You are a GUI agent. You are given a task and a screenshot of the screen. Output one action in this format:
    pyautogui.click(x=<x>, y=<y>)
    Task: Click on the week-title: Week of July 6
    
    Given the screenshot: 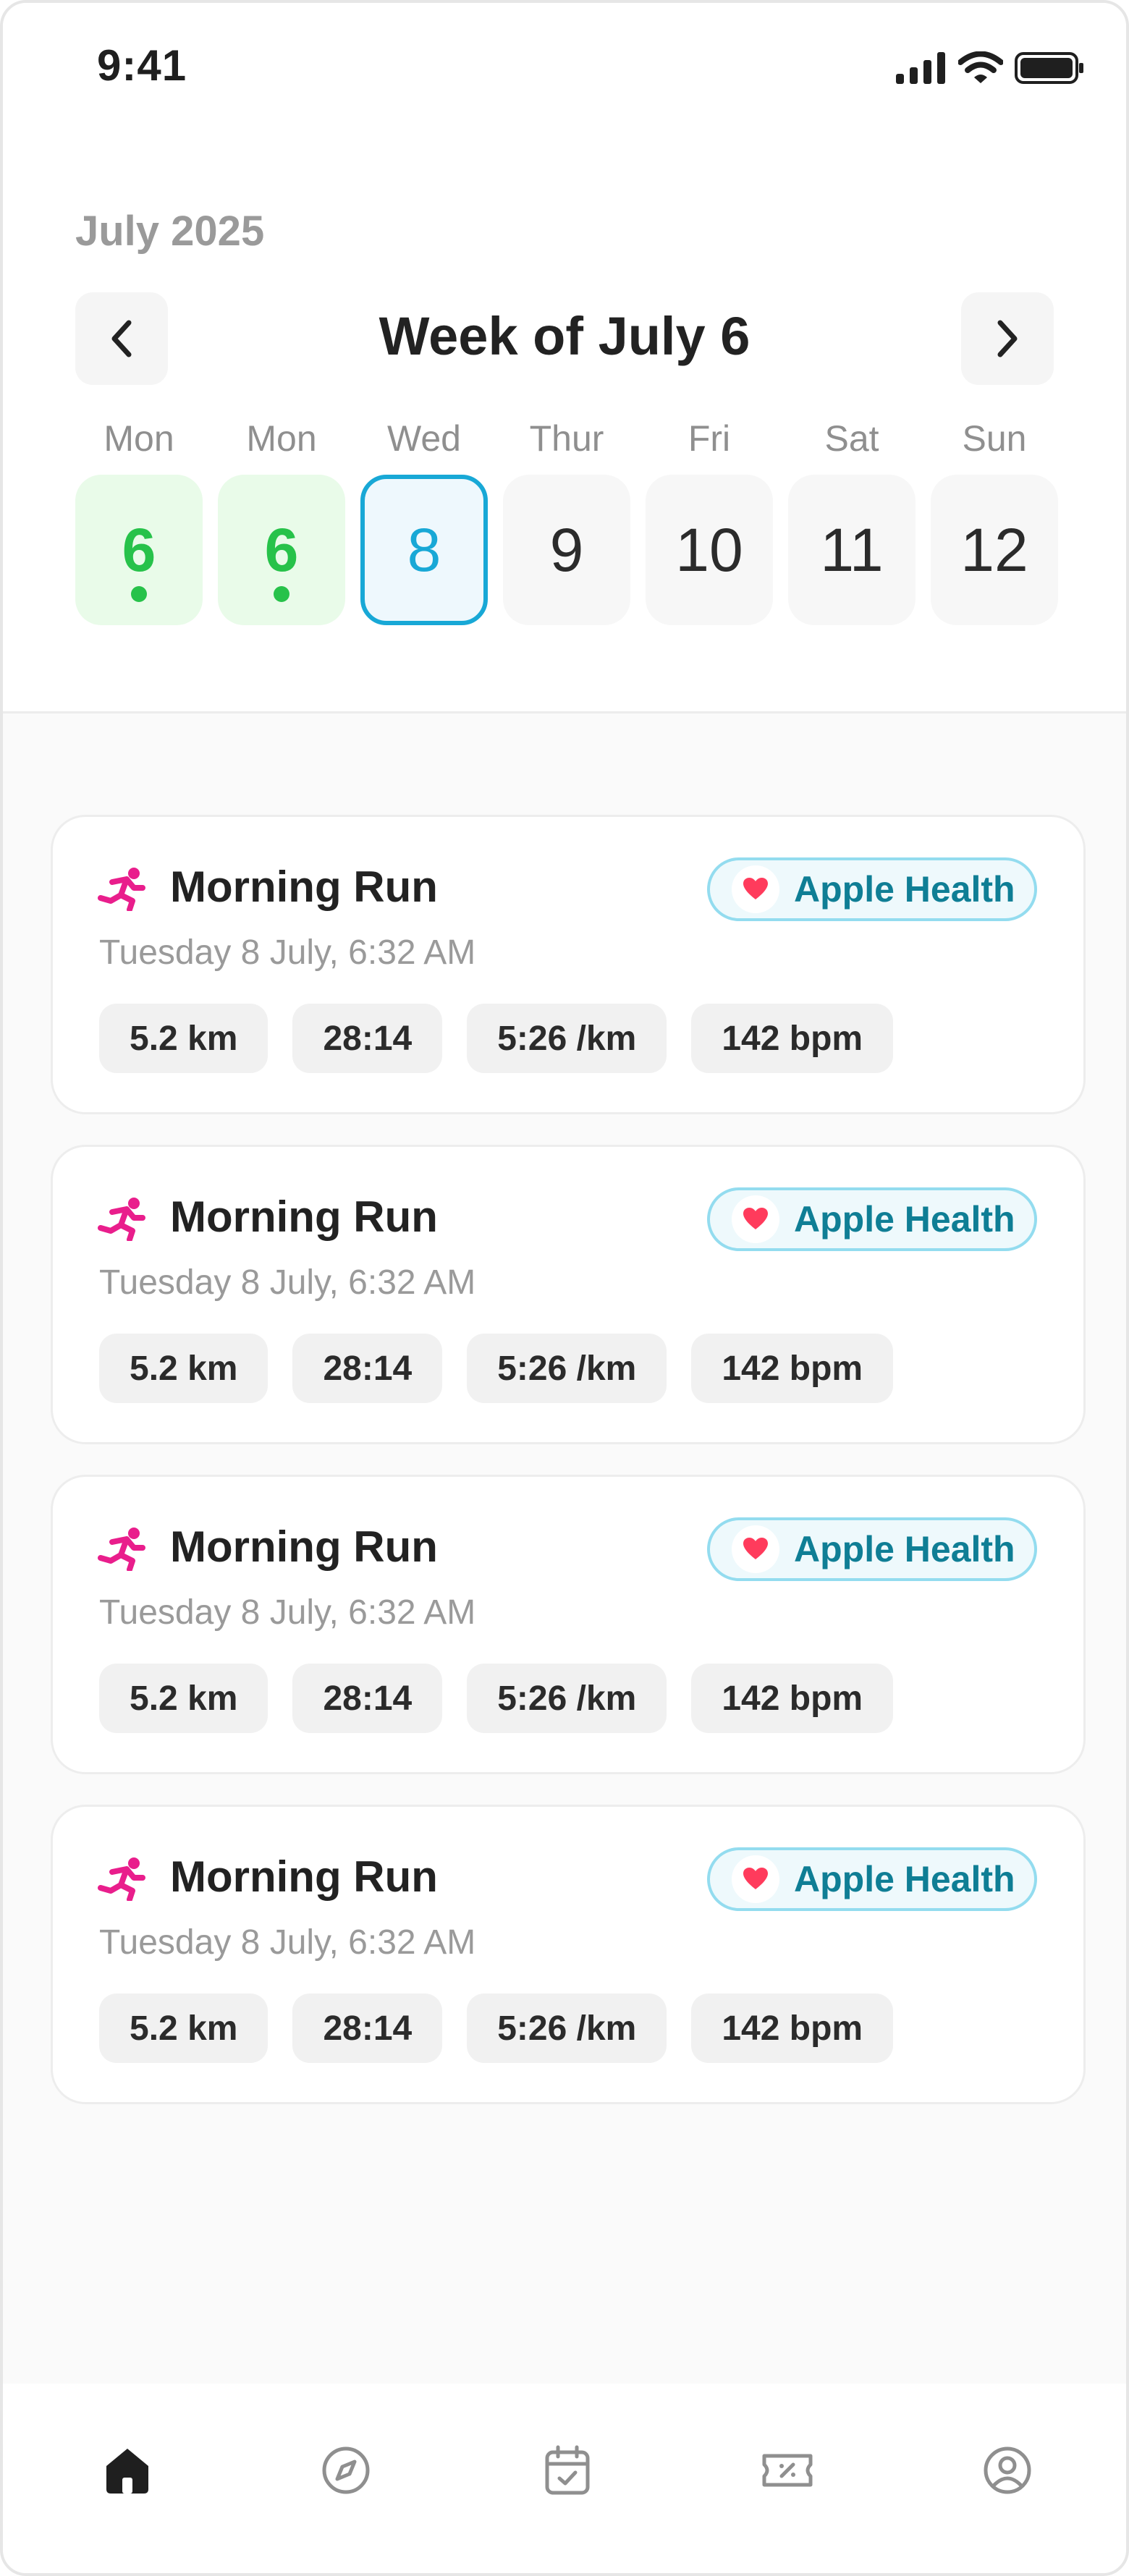 What is the action you would take?
    pyautogui.click(x=564, y=336)
    